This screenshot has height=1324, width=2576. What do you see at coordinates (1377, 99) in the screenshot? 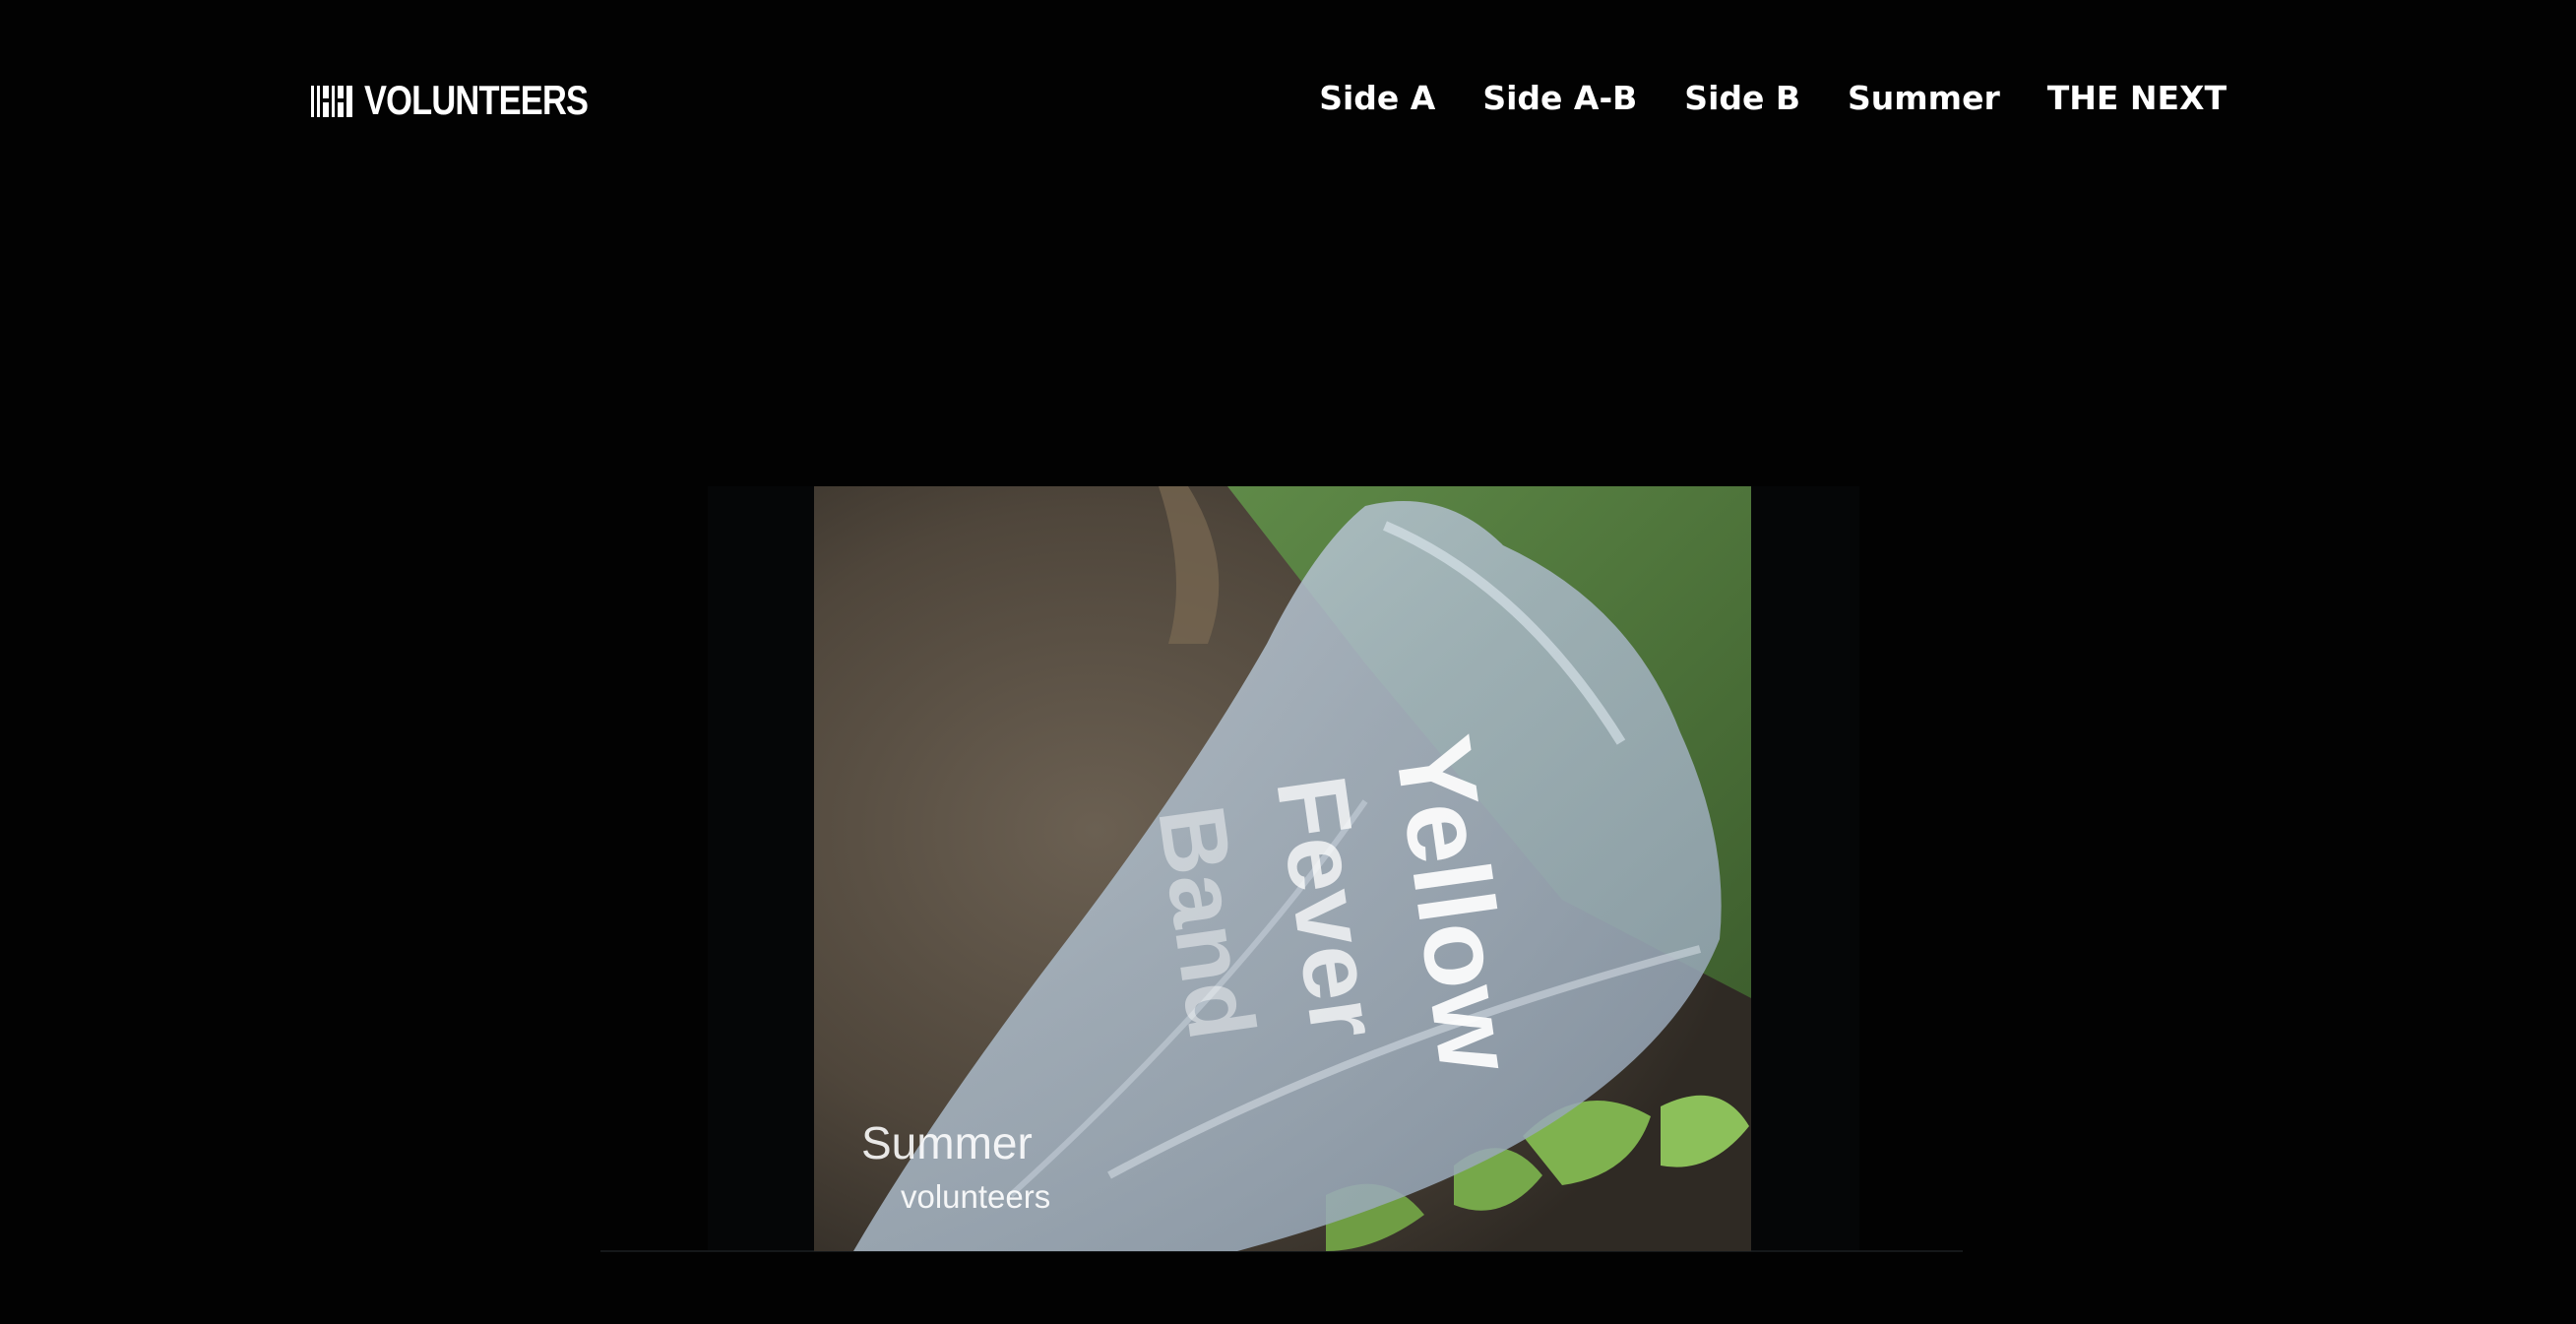
I see `nav-item-side-a: Side A` at bounding box center [1377, 99].